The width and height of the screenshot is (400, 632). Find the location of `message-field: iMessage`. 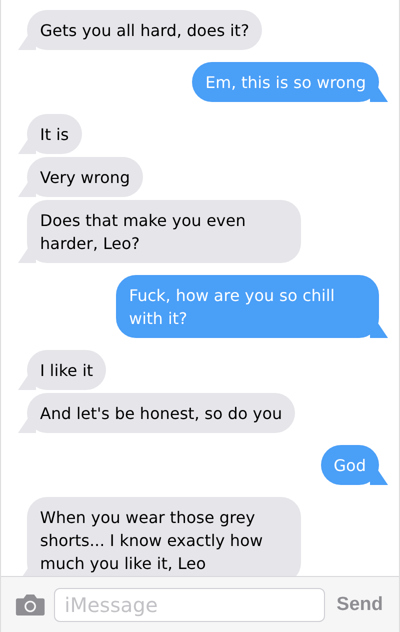

message-field: iMessage is located at coordinates (189, 605).